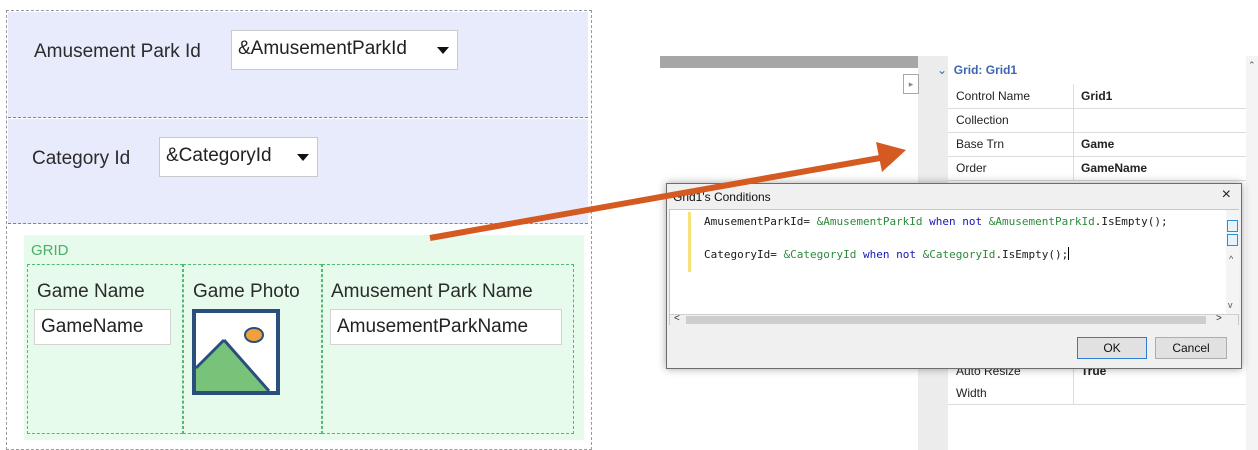  Describe the element at coordinates (655, 198) in the screenshot. I see `arrow-shaft` at that location.